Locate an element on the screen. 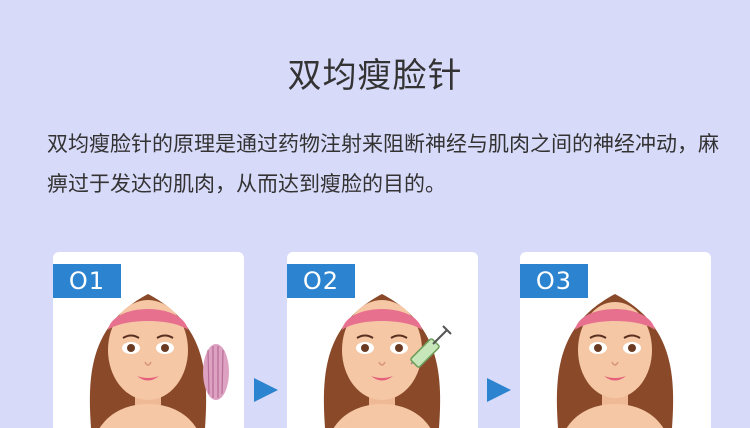 This screenshot has width=750, height=428. step-badge-1: O1 is located at coordinates (87, 281).